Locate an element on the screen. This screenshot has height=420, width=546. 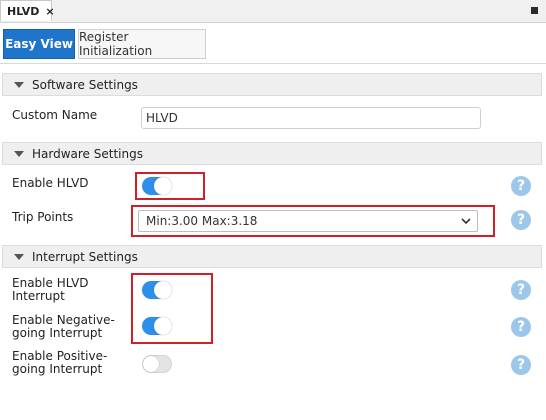
doc-tab-hlvd: HLVD × is located at coordinates (27, 10).